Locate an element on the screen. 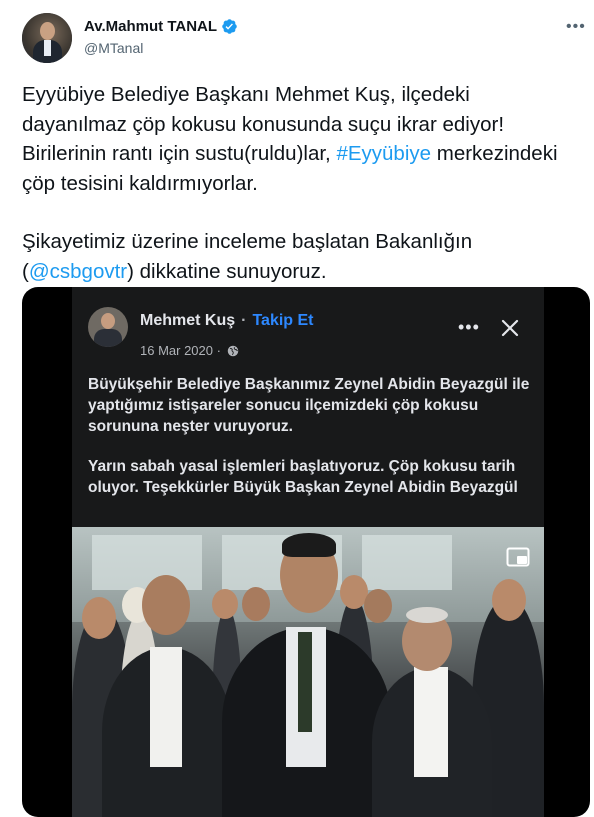  mention-link: @csbgovtr is located at coordinates (78, 271).